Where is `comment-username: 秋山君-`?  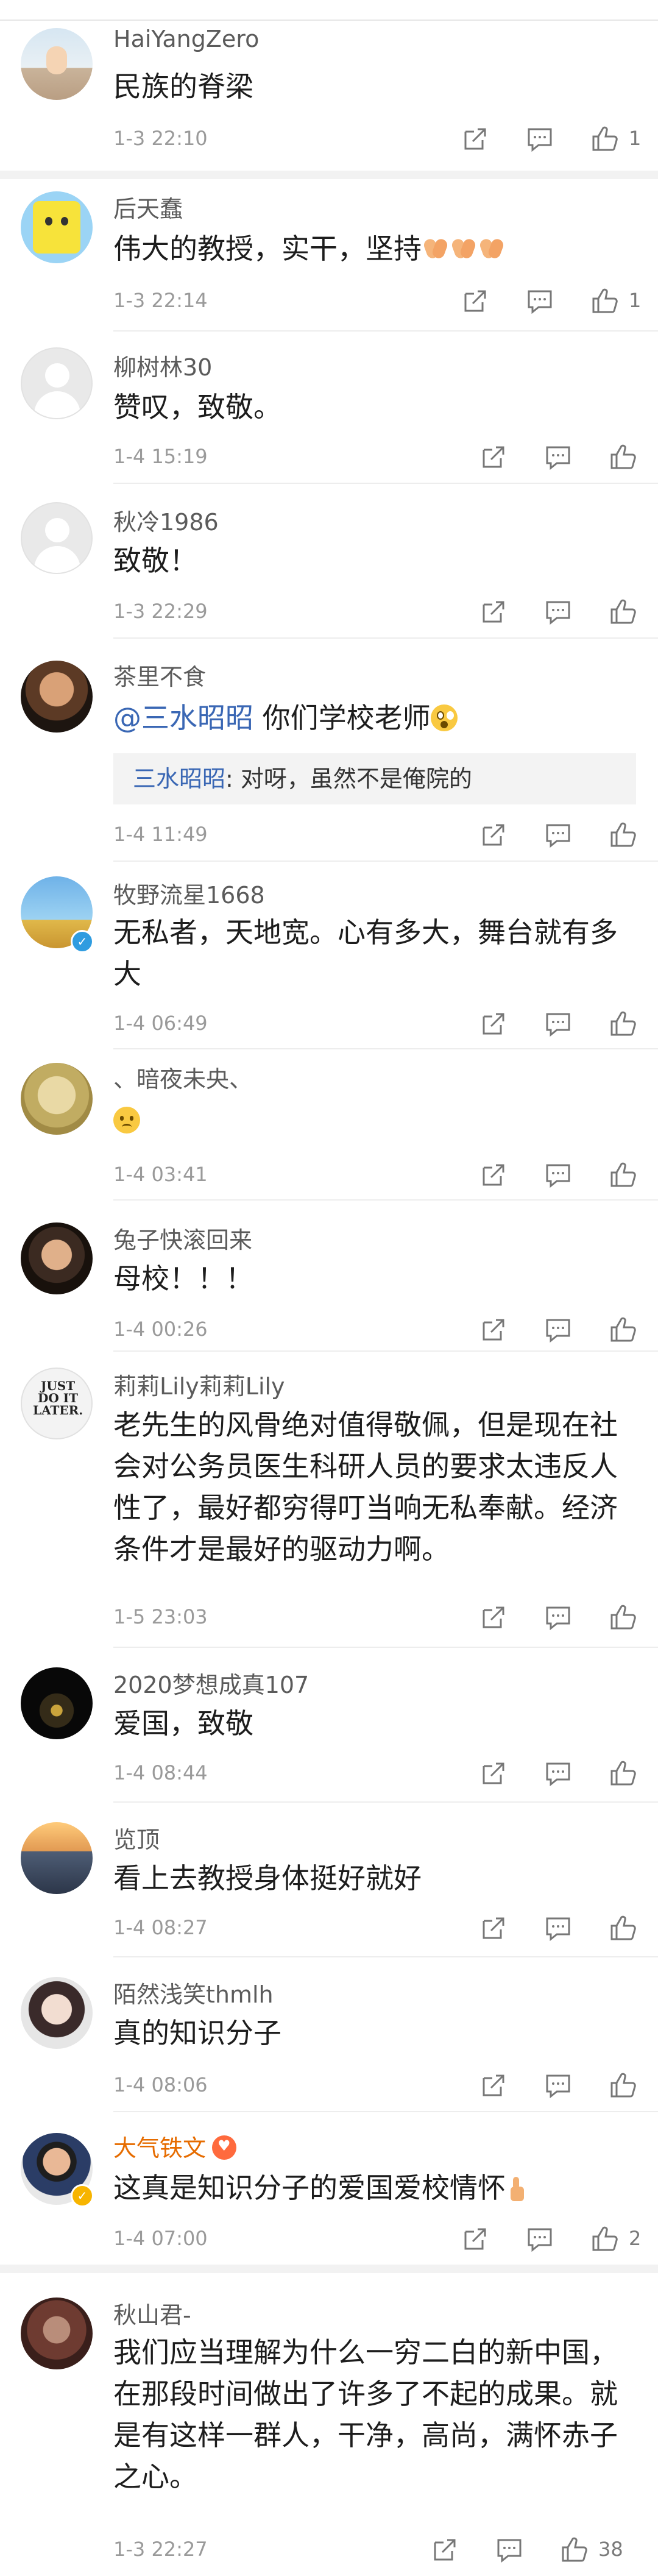
comment-username: 秋山君- is located at coordinates (152, 2313).